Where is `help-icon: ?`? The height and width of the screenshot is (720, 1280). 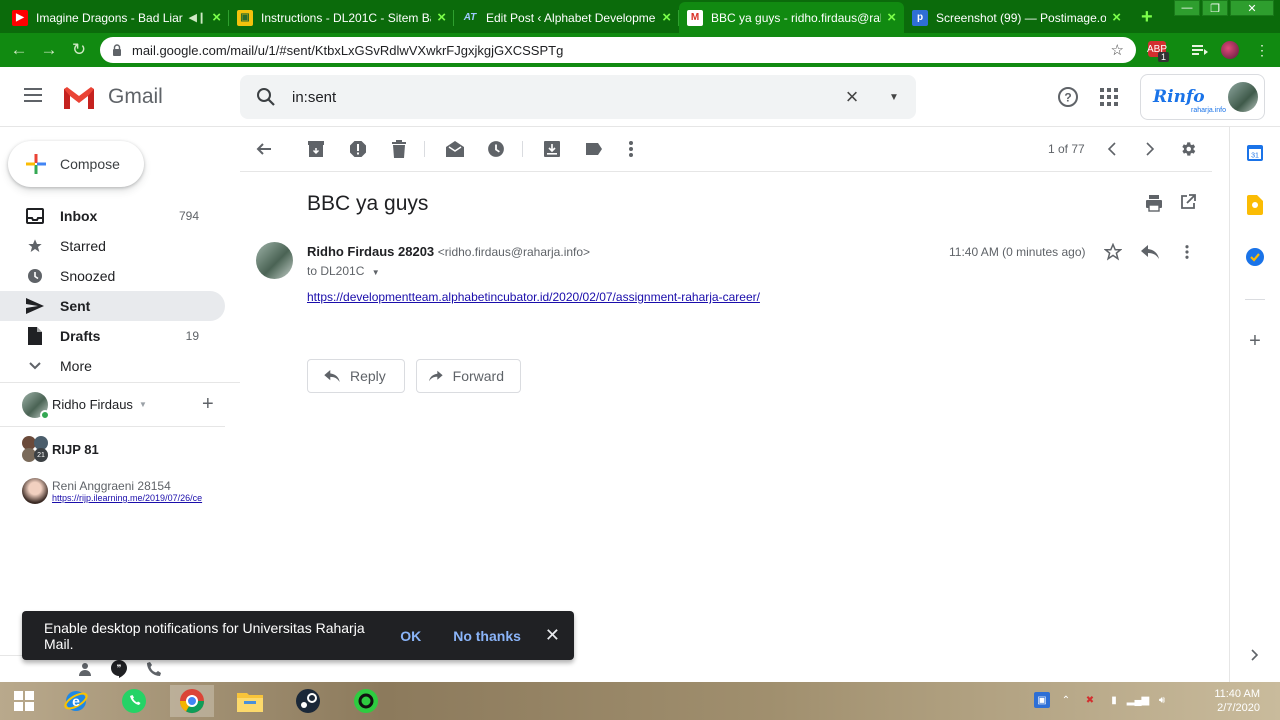 help-icon: ? is located at coordinates (1068, 97).